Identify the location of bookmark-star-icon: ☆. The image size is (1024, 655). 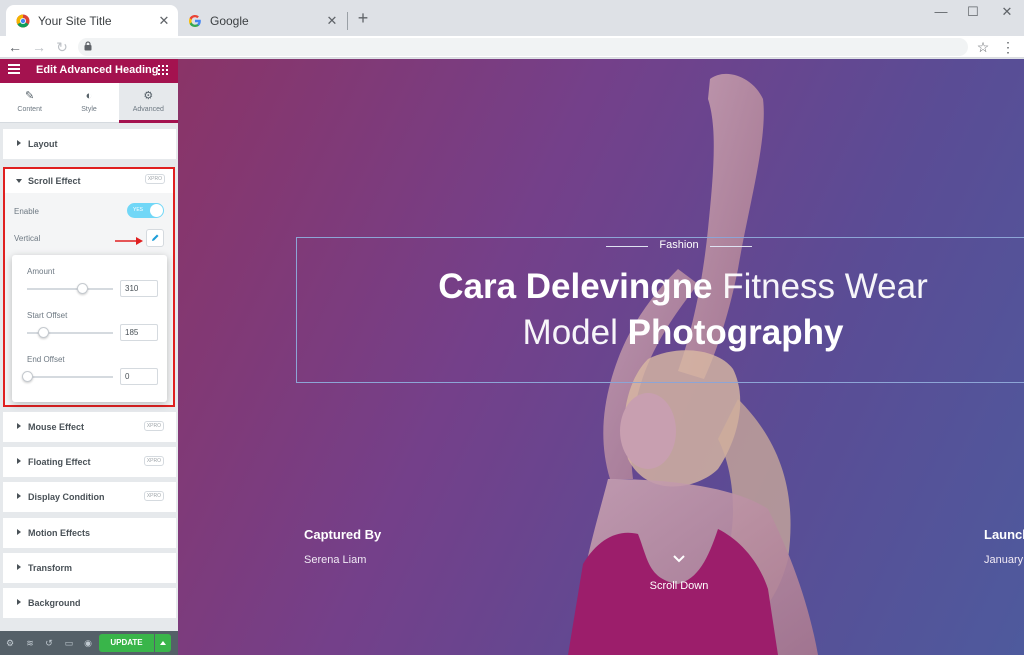
(983, 47).